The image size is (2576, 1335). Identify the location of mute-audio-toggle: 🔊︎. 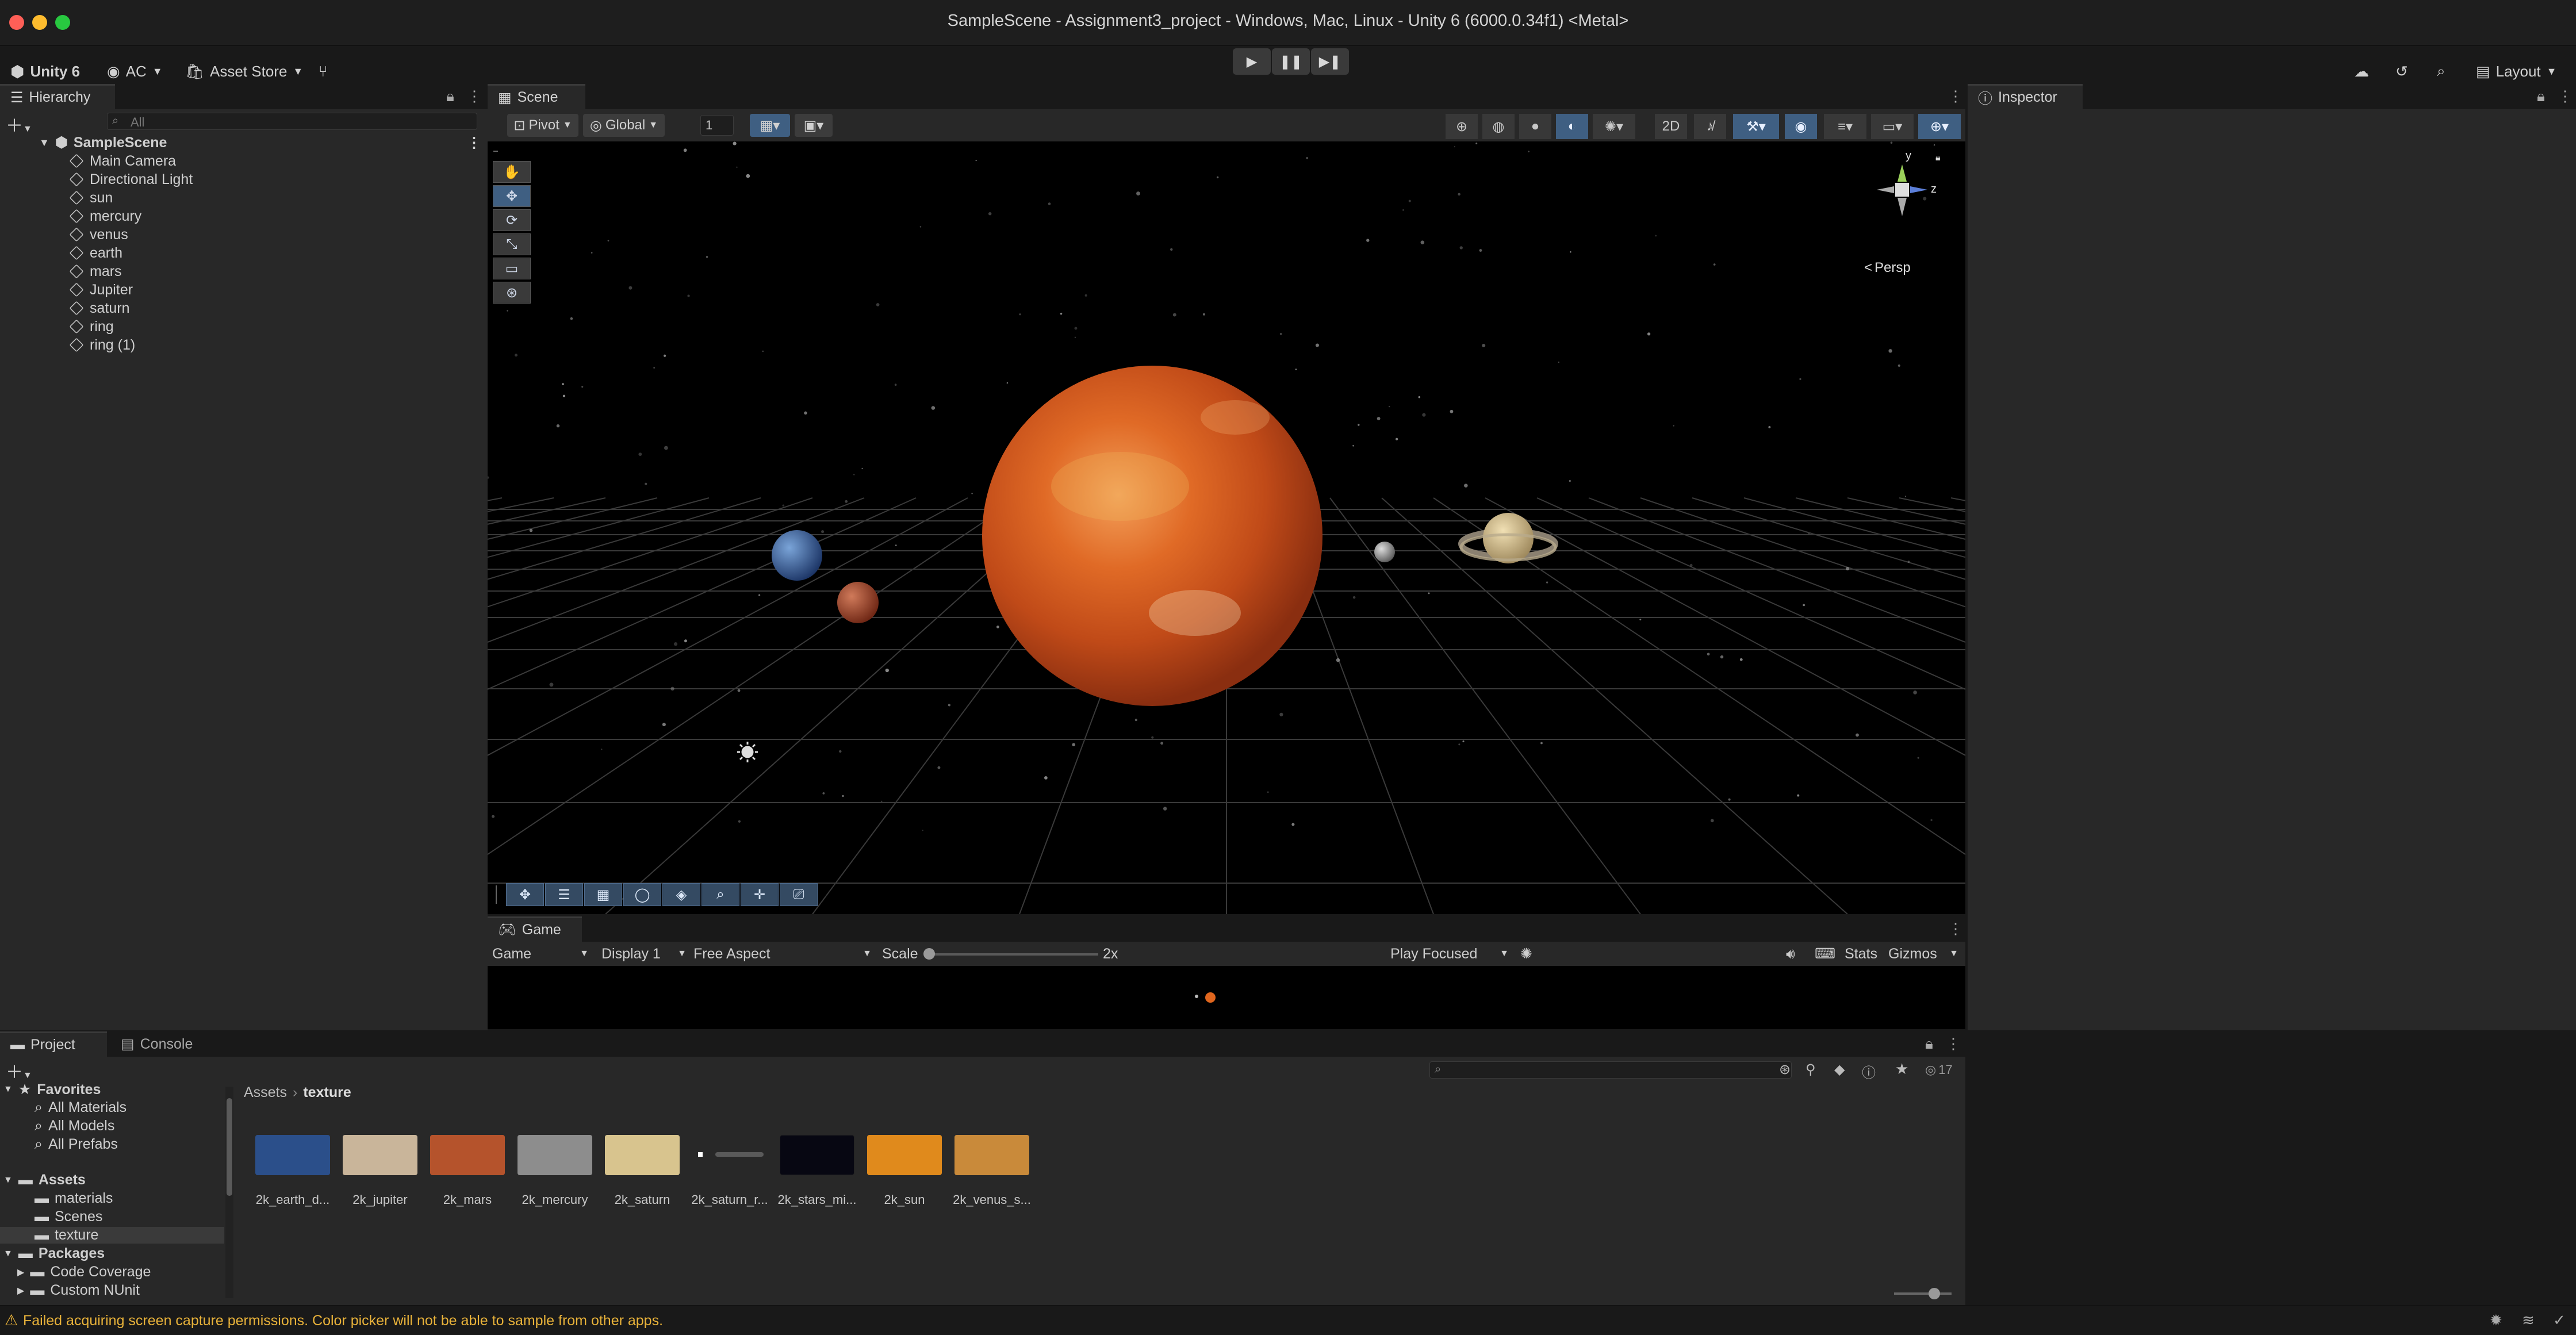
(1790, 953).